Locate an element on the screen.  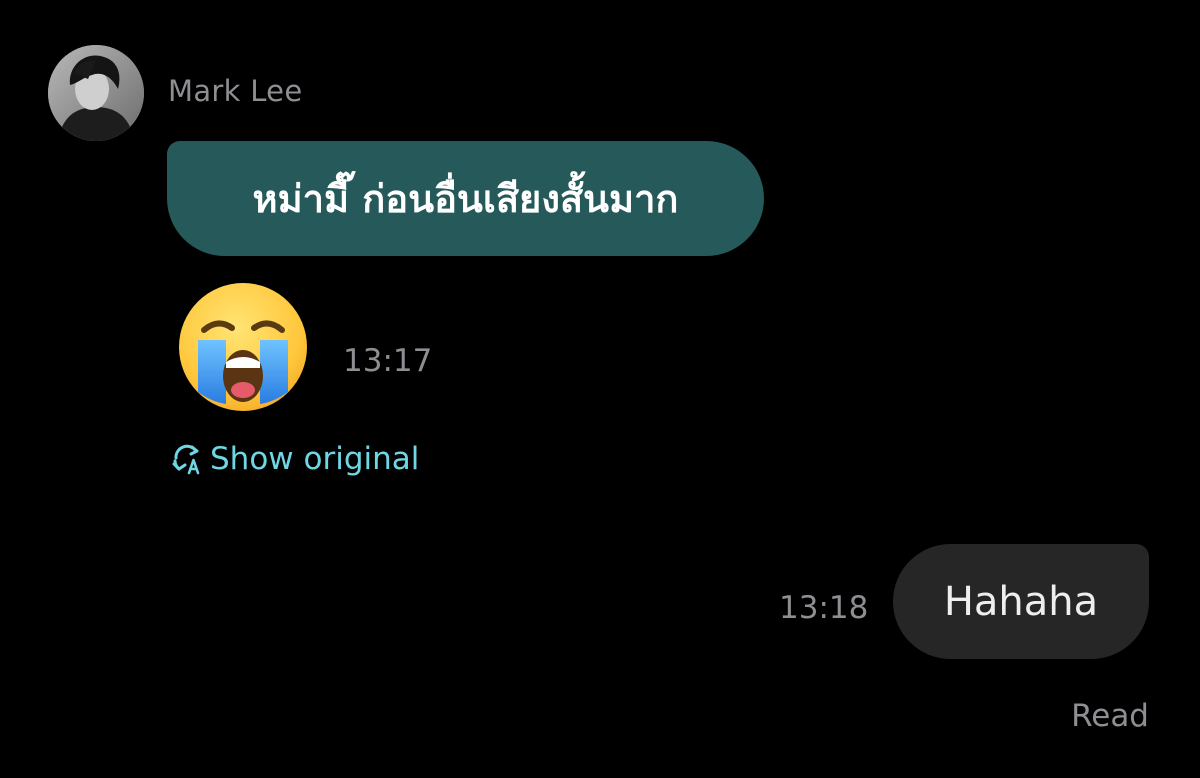
outgoing-message-bubble: Hahaha is located at coordinates (1021, 601).